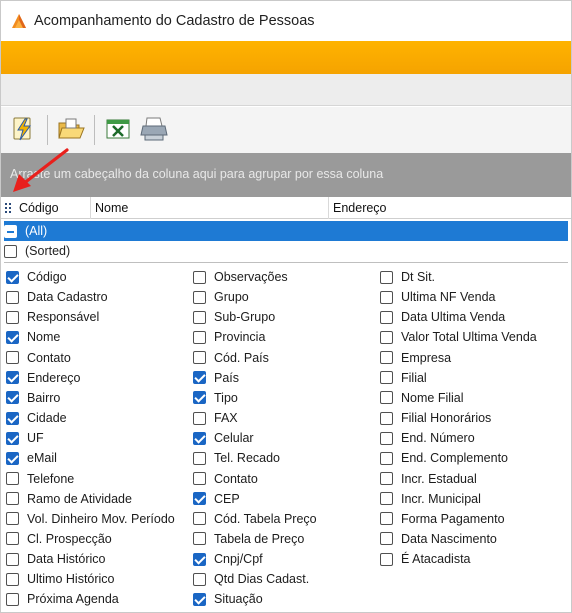 This screenshot has height=613, width=572. I want to click on open-folder-button, so click(71, 130).